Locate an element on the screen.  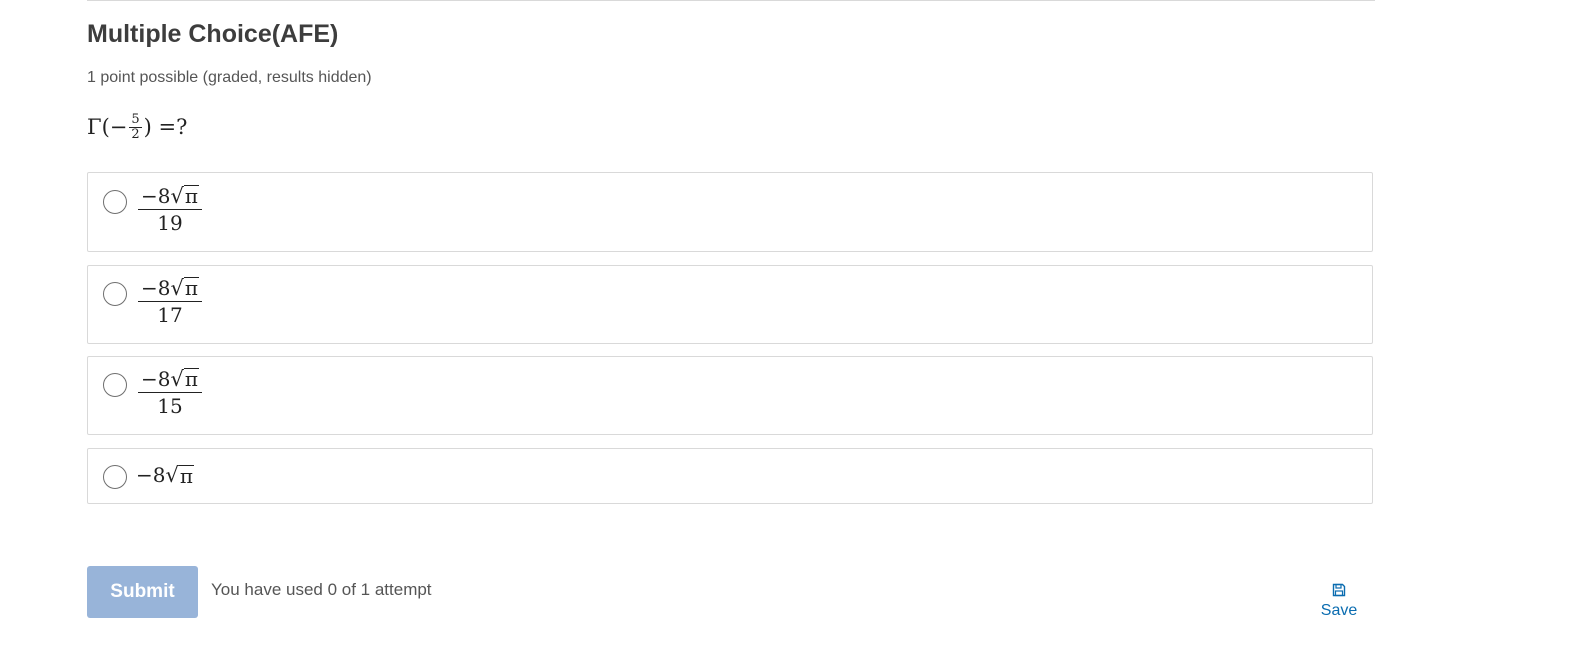
save-button: Save is located at coordinates (1339, 601).